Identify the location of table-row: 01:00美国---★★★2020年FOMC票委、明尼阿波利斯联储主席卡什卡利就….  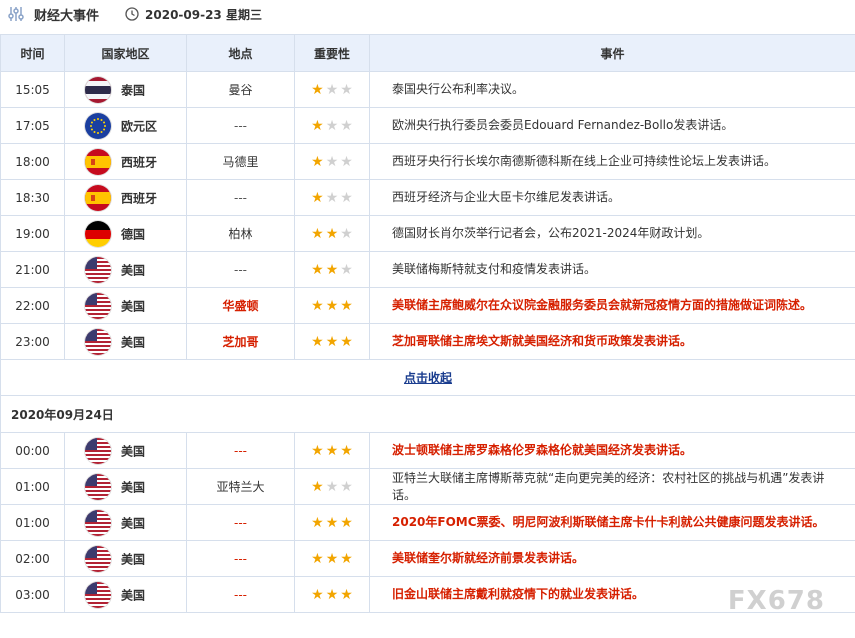
(428, 523).